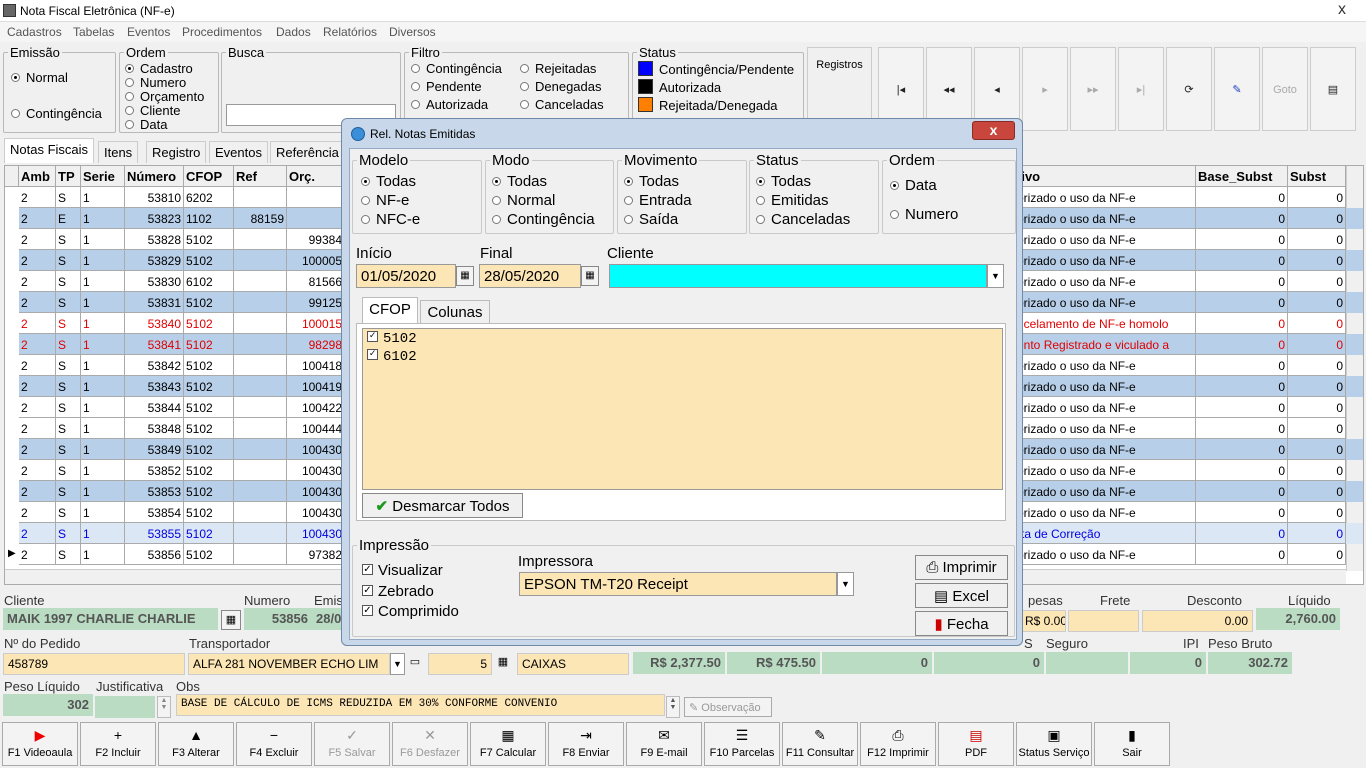 The image size is (1366, 768). Describe the element at coordinates (352, 744) in the screenshot. I see `fkey-button-5: ✓ F5 Salvar` at that location.